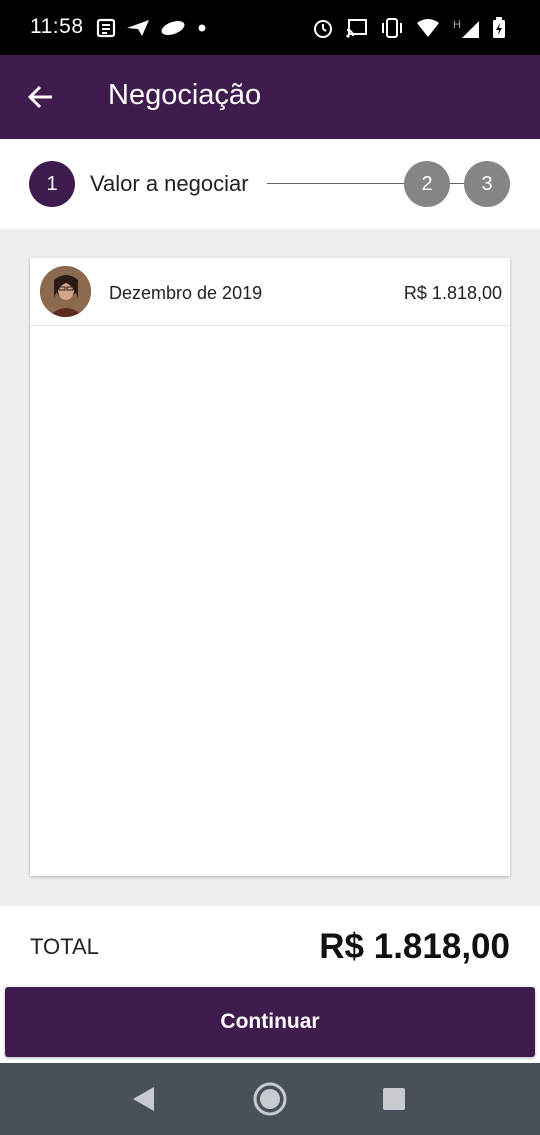 The height and width of the screenshot is (1135, 540). Describe the element at coordinates (185, 95) in the screenshot. I see `page-title: Negociação` at that location.